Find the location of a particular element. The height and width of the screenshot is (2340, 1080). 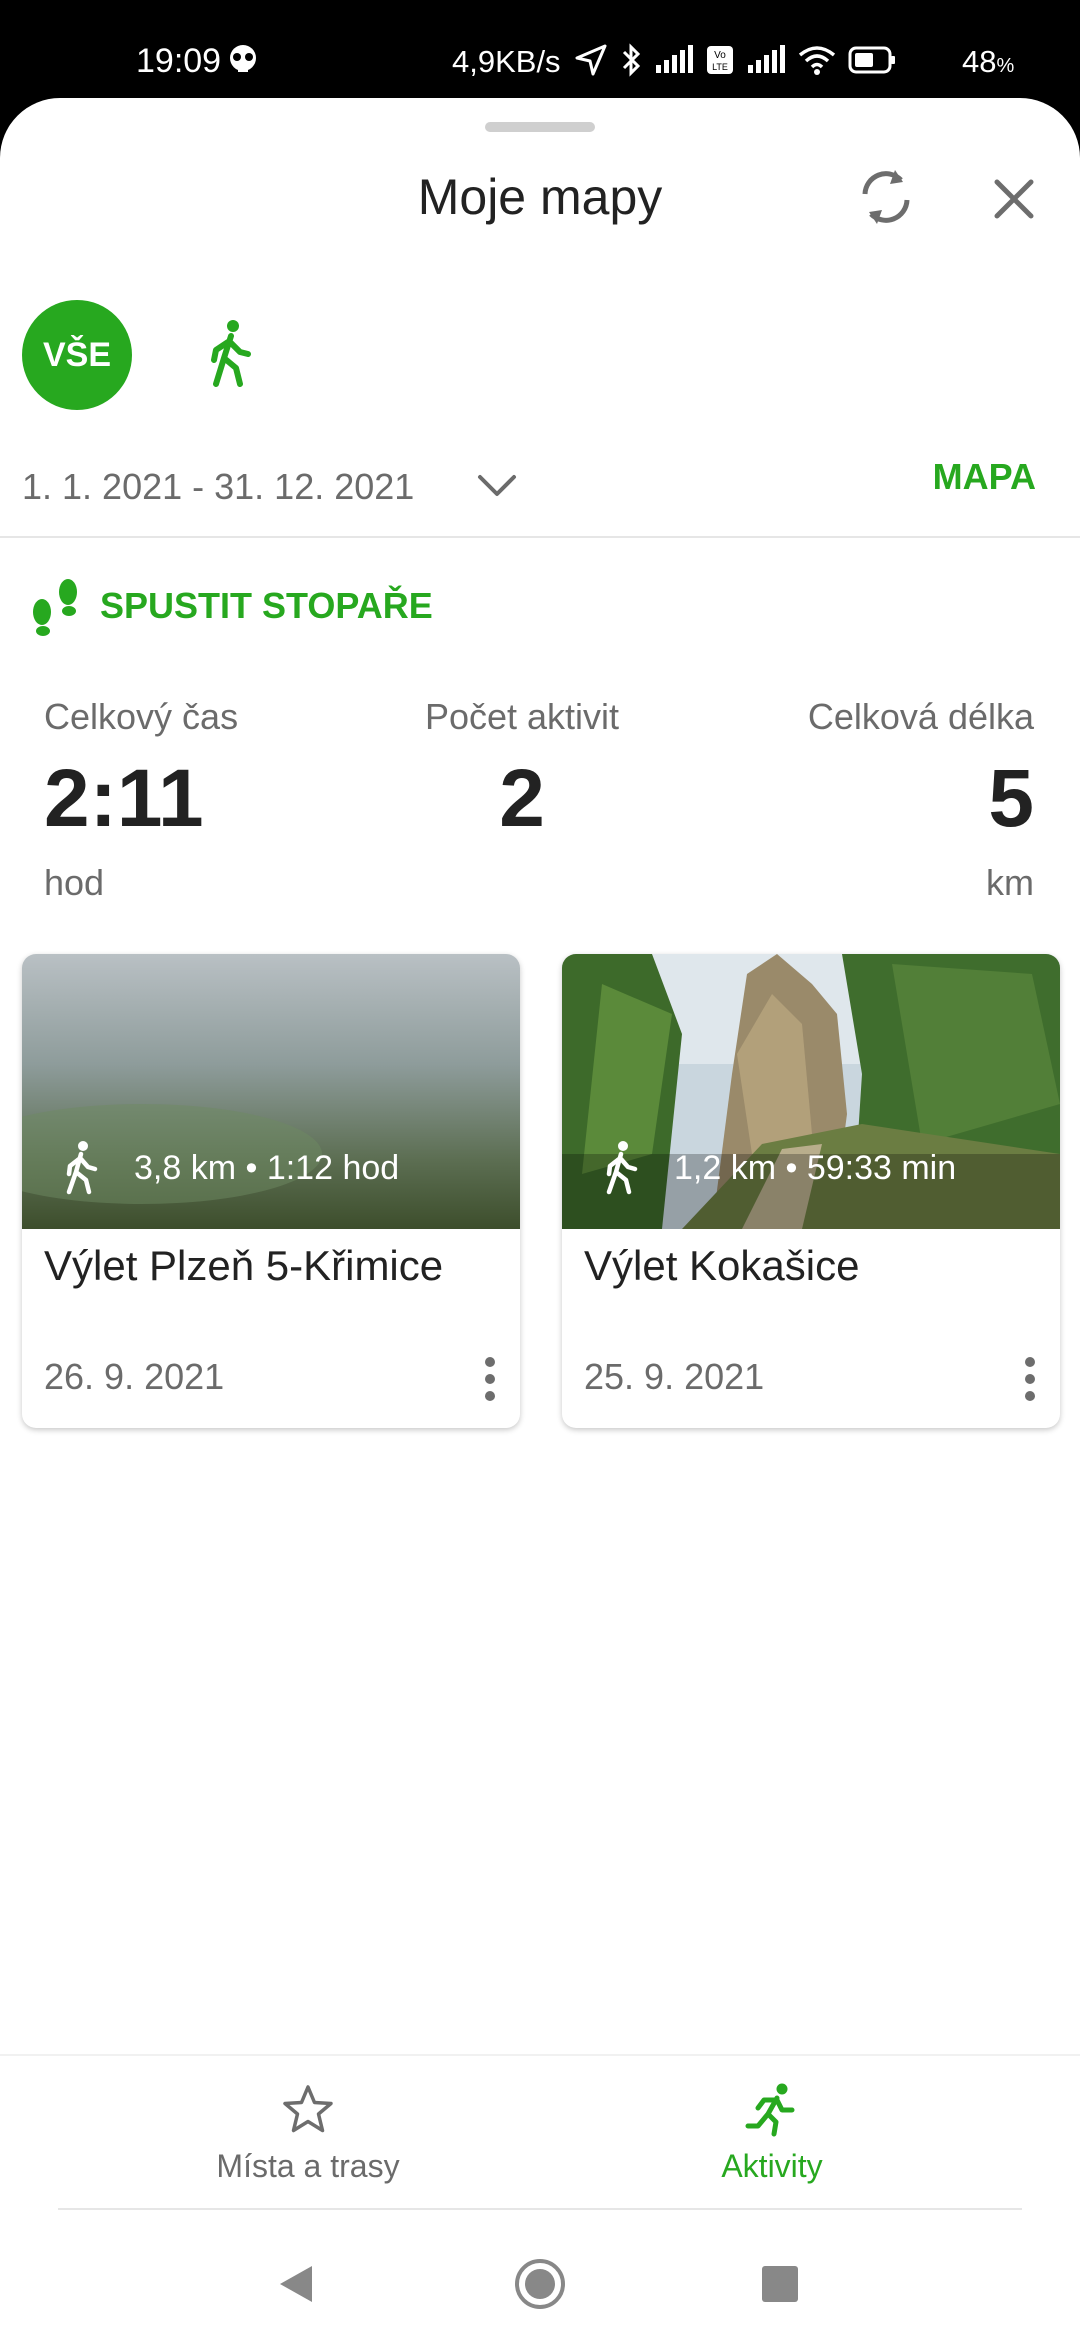

status-icons: Vo LTE is located at coordinates (735, 60).